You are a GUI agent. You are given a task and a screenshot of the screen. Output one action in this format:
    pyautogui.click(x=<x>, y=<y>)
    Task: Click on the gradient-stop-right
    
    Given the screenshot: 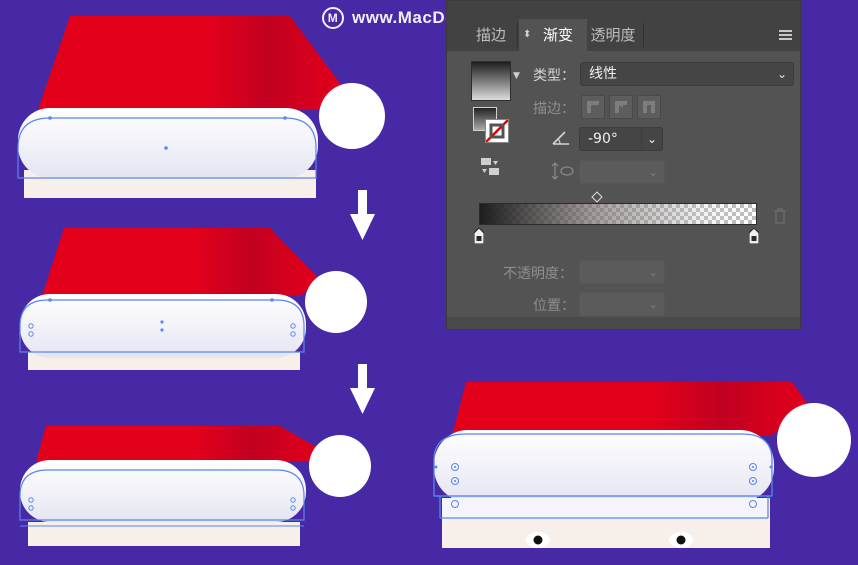 What is the action you would take?
    pyautogui.click(x=754, y=236)
    